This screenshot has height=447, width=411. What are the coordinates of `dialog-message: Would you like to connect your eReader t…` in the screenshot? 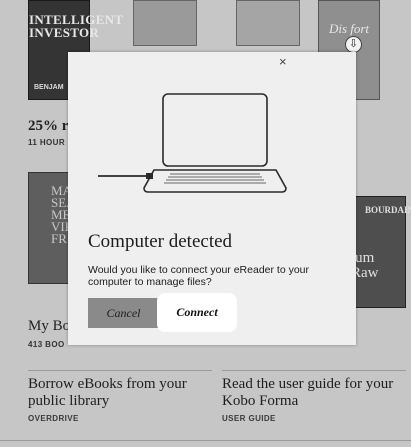 It's located at (199, 276).